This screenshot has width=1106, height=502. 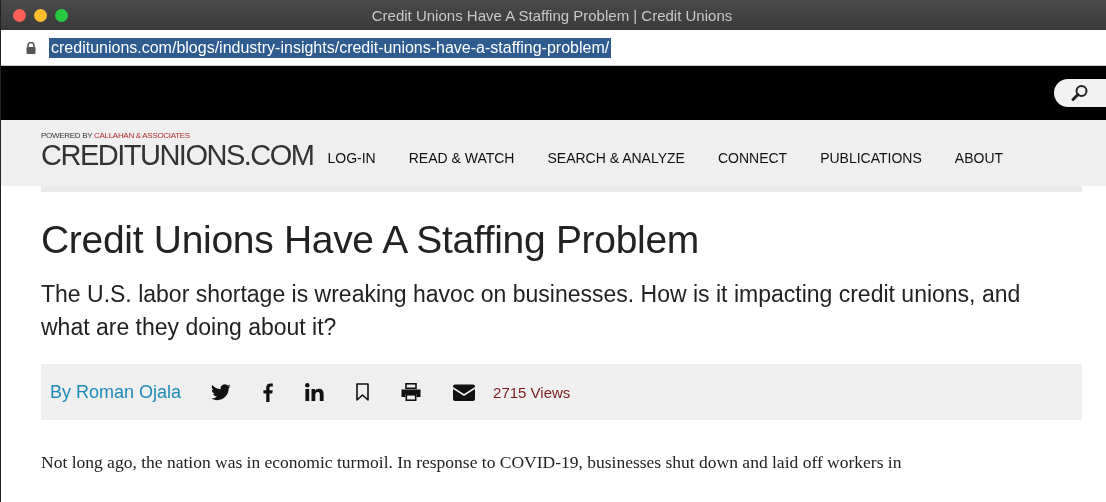 I want to click on nav-link: PUBLICATIONS, so click(x=871, y=158).